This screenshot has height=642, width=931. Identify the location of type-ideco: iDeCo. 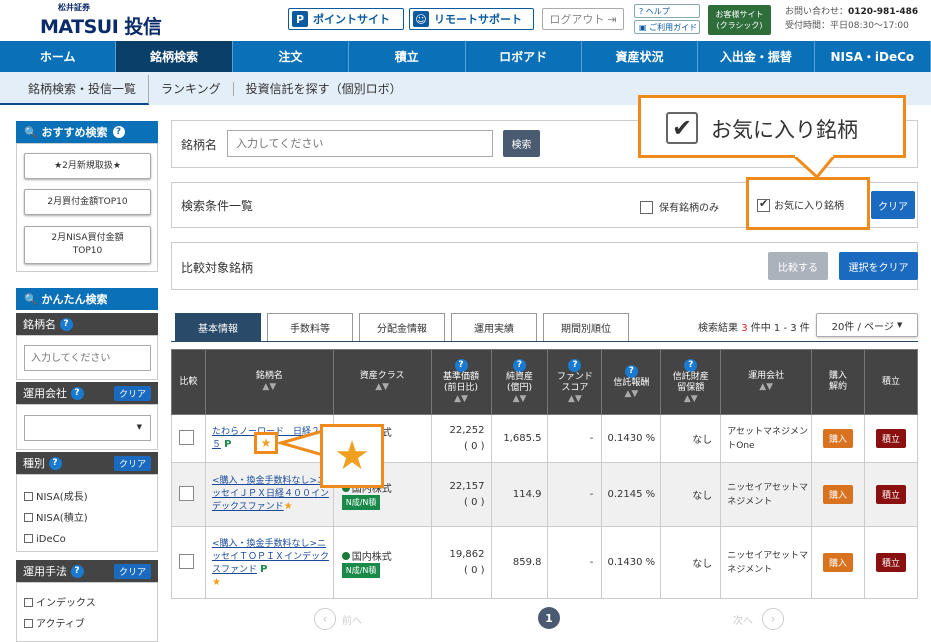
(90, 539).